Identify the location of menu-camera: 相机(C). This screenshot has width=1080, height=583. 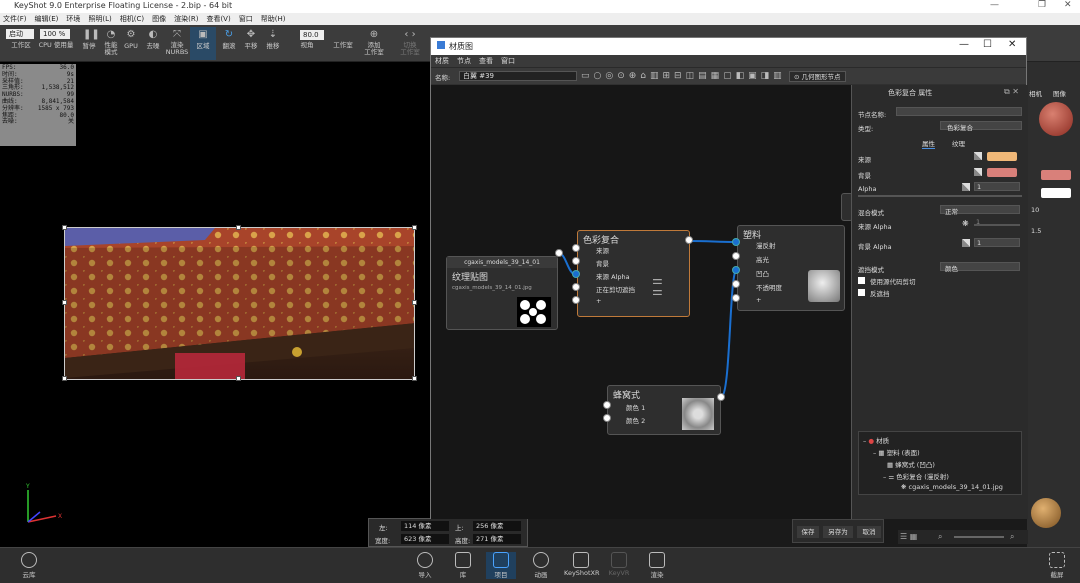
(133, 18).